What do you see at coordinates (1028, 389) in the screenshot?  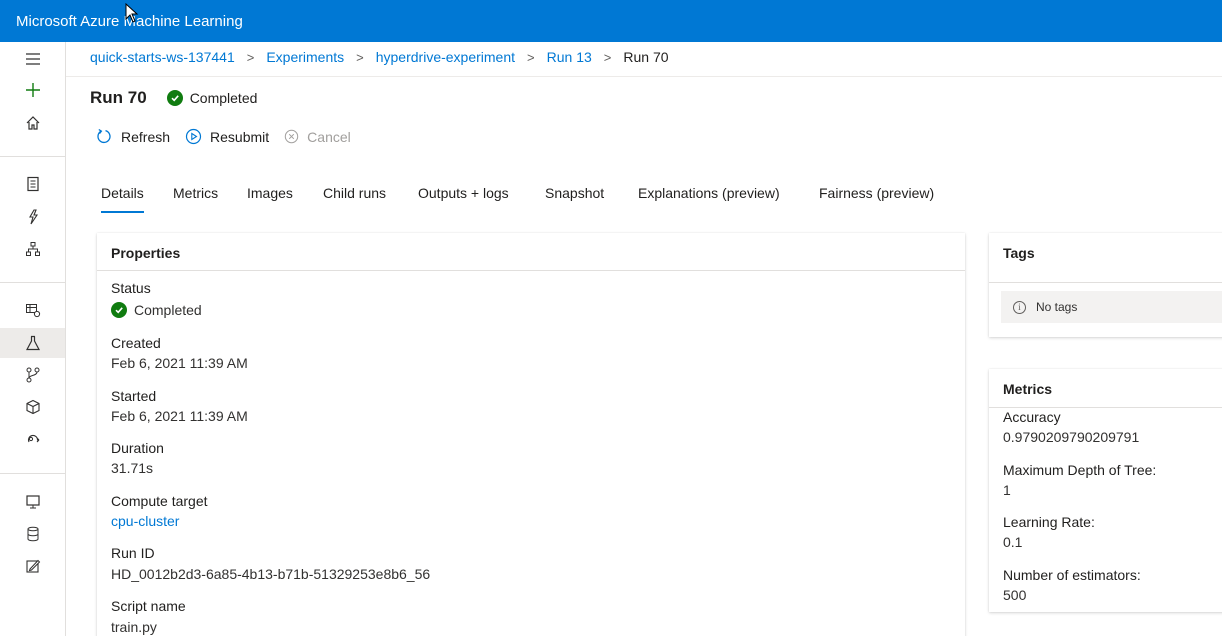 I see `metrics-title: Metrics` at bounding box center [1028, 389].